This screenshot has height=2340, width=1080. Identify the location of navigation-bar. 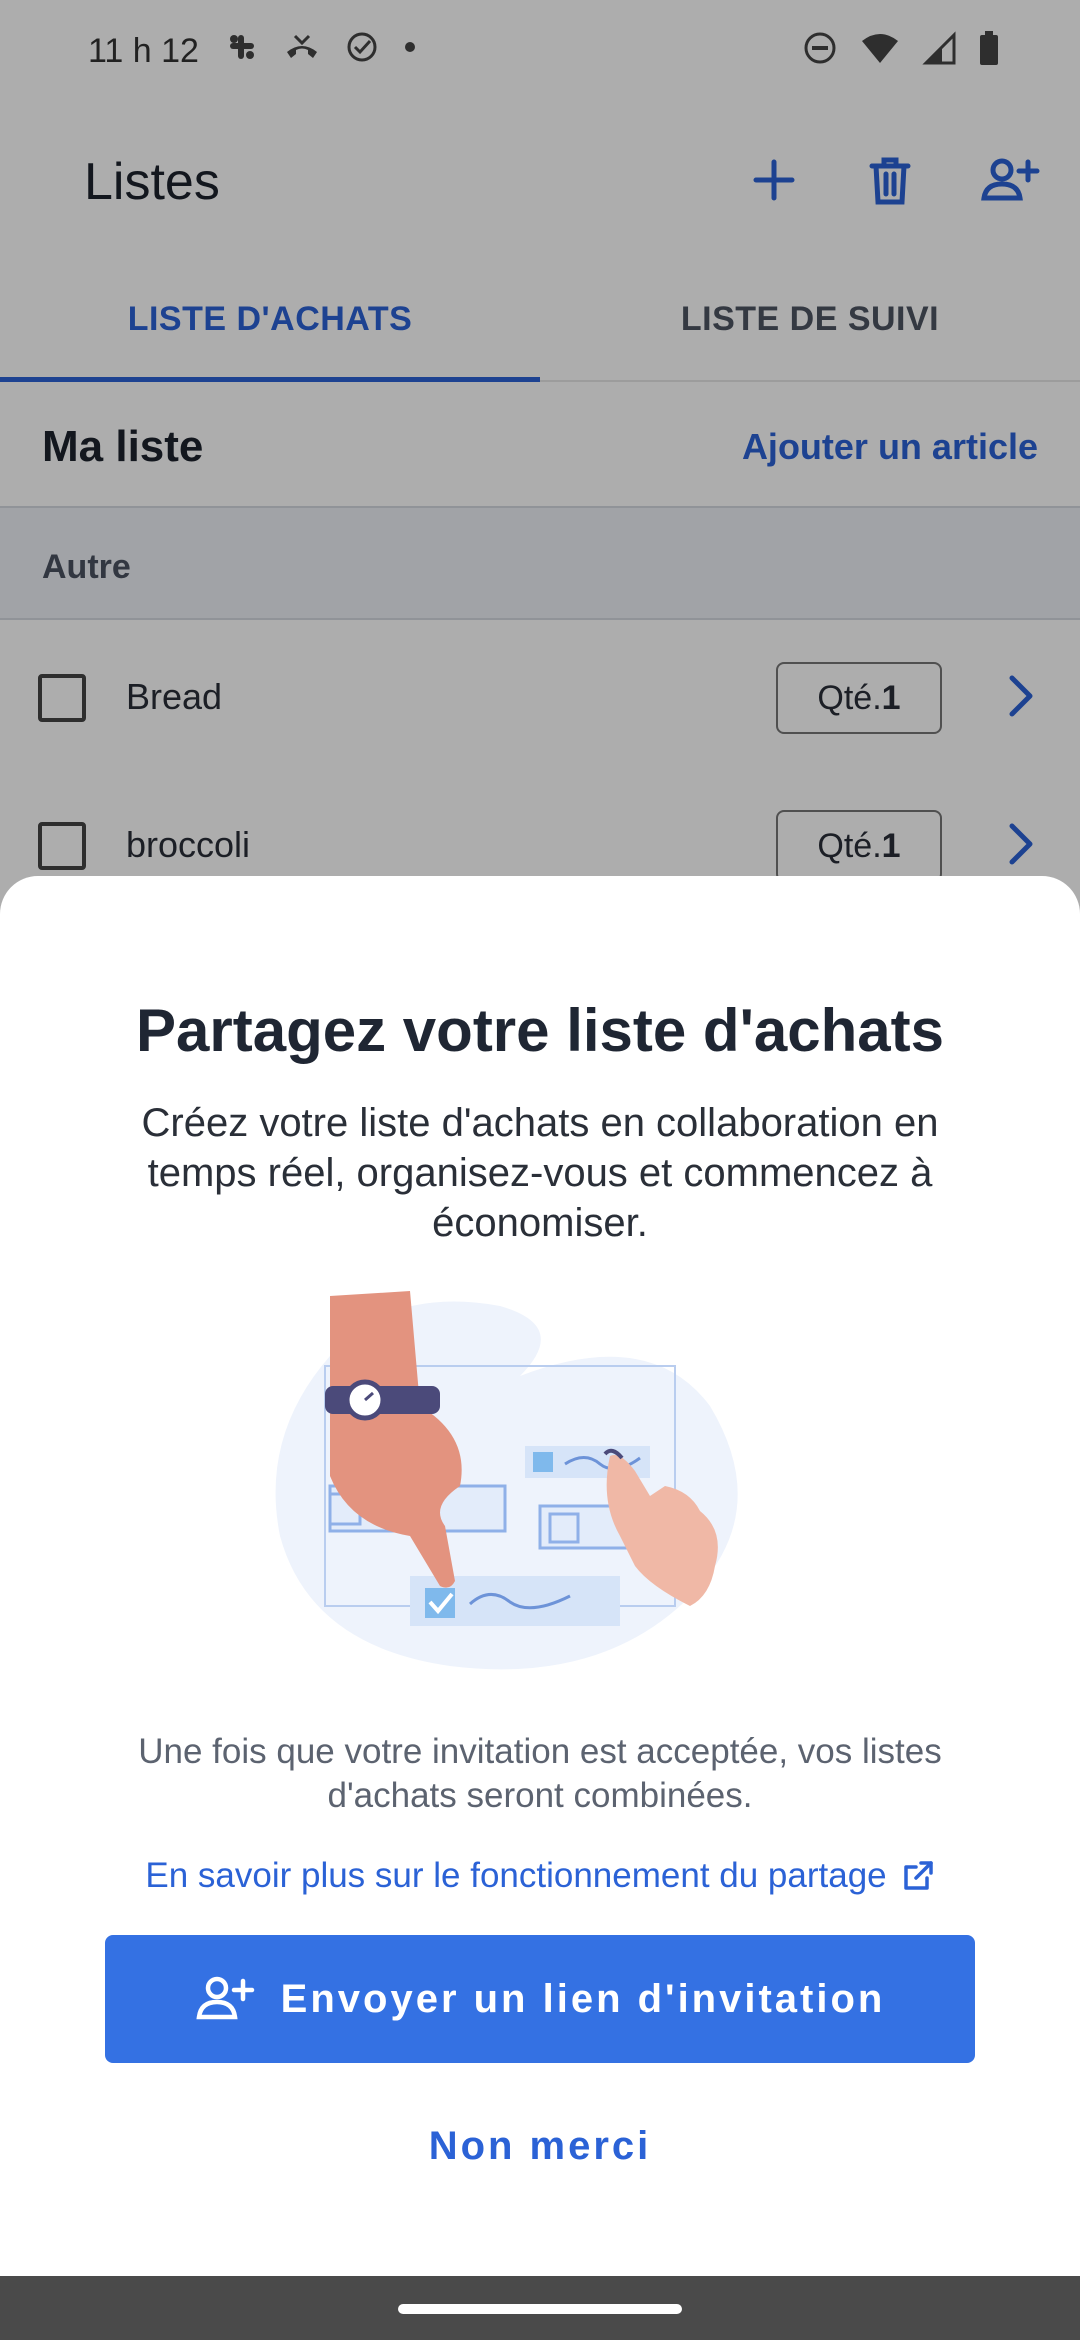
(540, 2308).